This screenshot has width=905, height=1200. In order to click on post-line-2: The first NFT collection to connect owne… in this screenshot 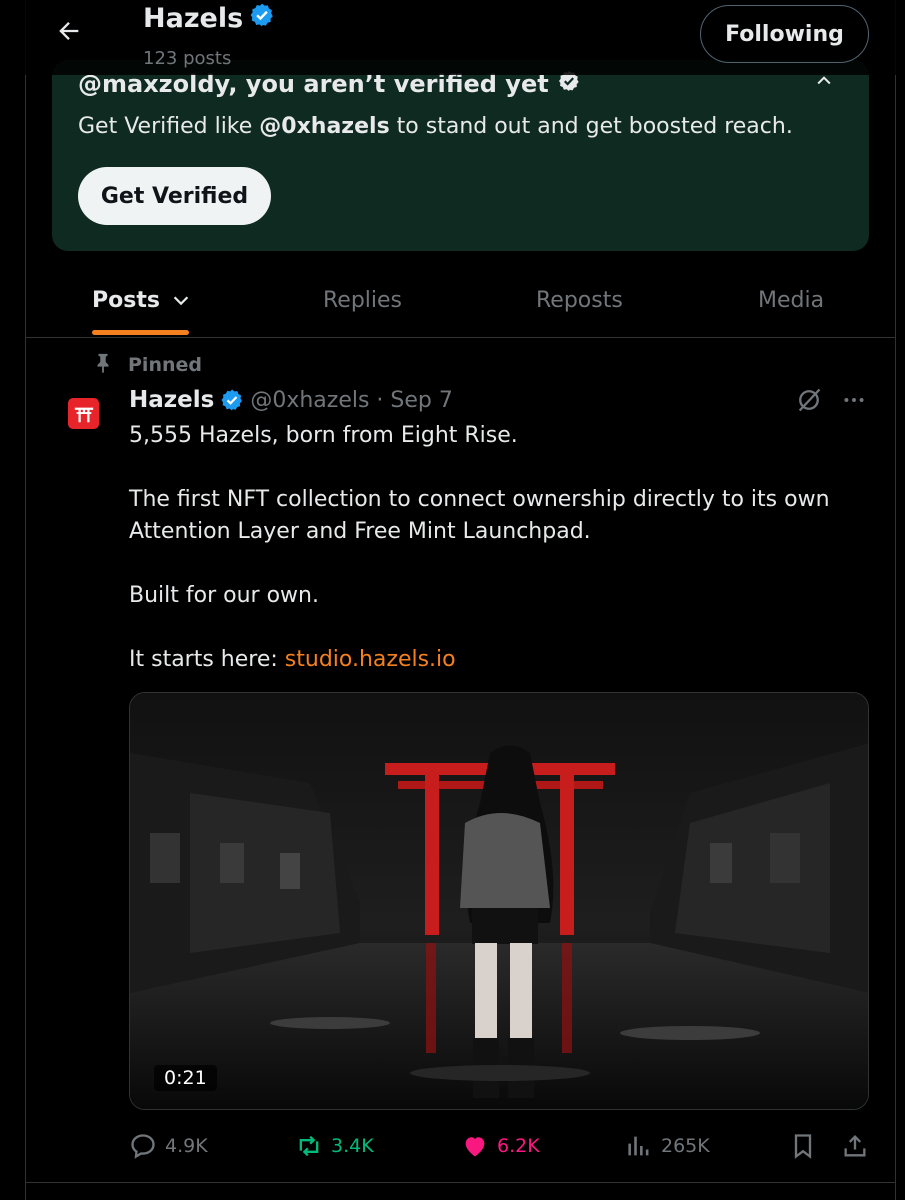, I will do `click(479, 515)`.